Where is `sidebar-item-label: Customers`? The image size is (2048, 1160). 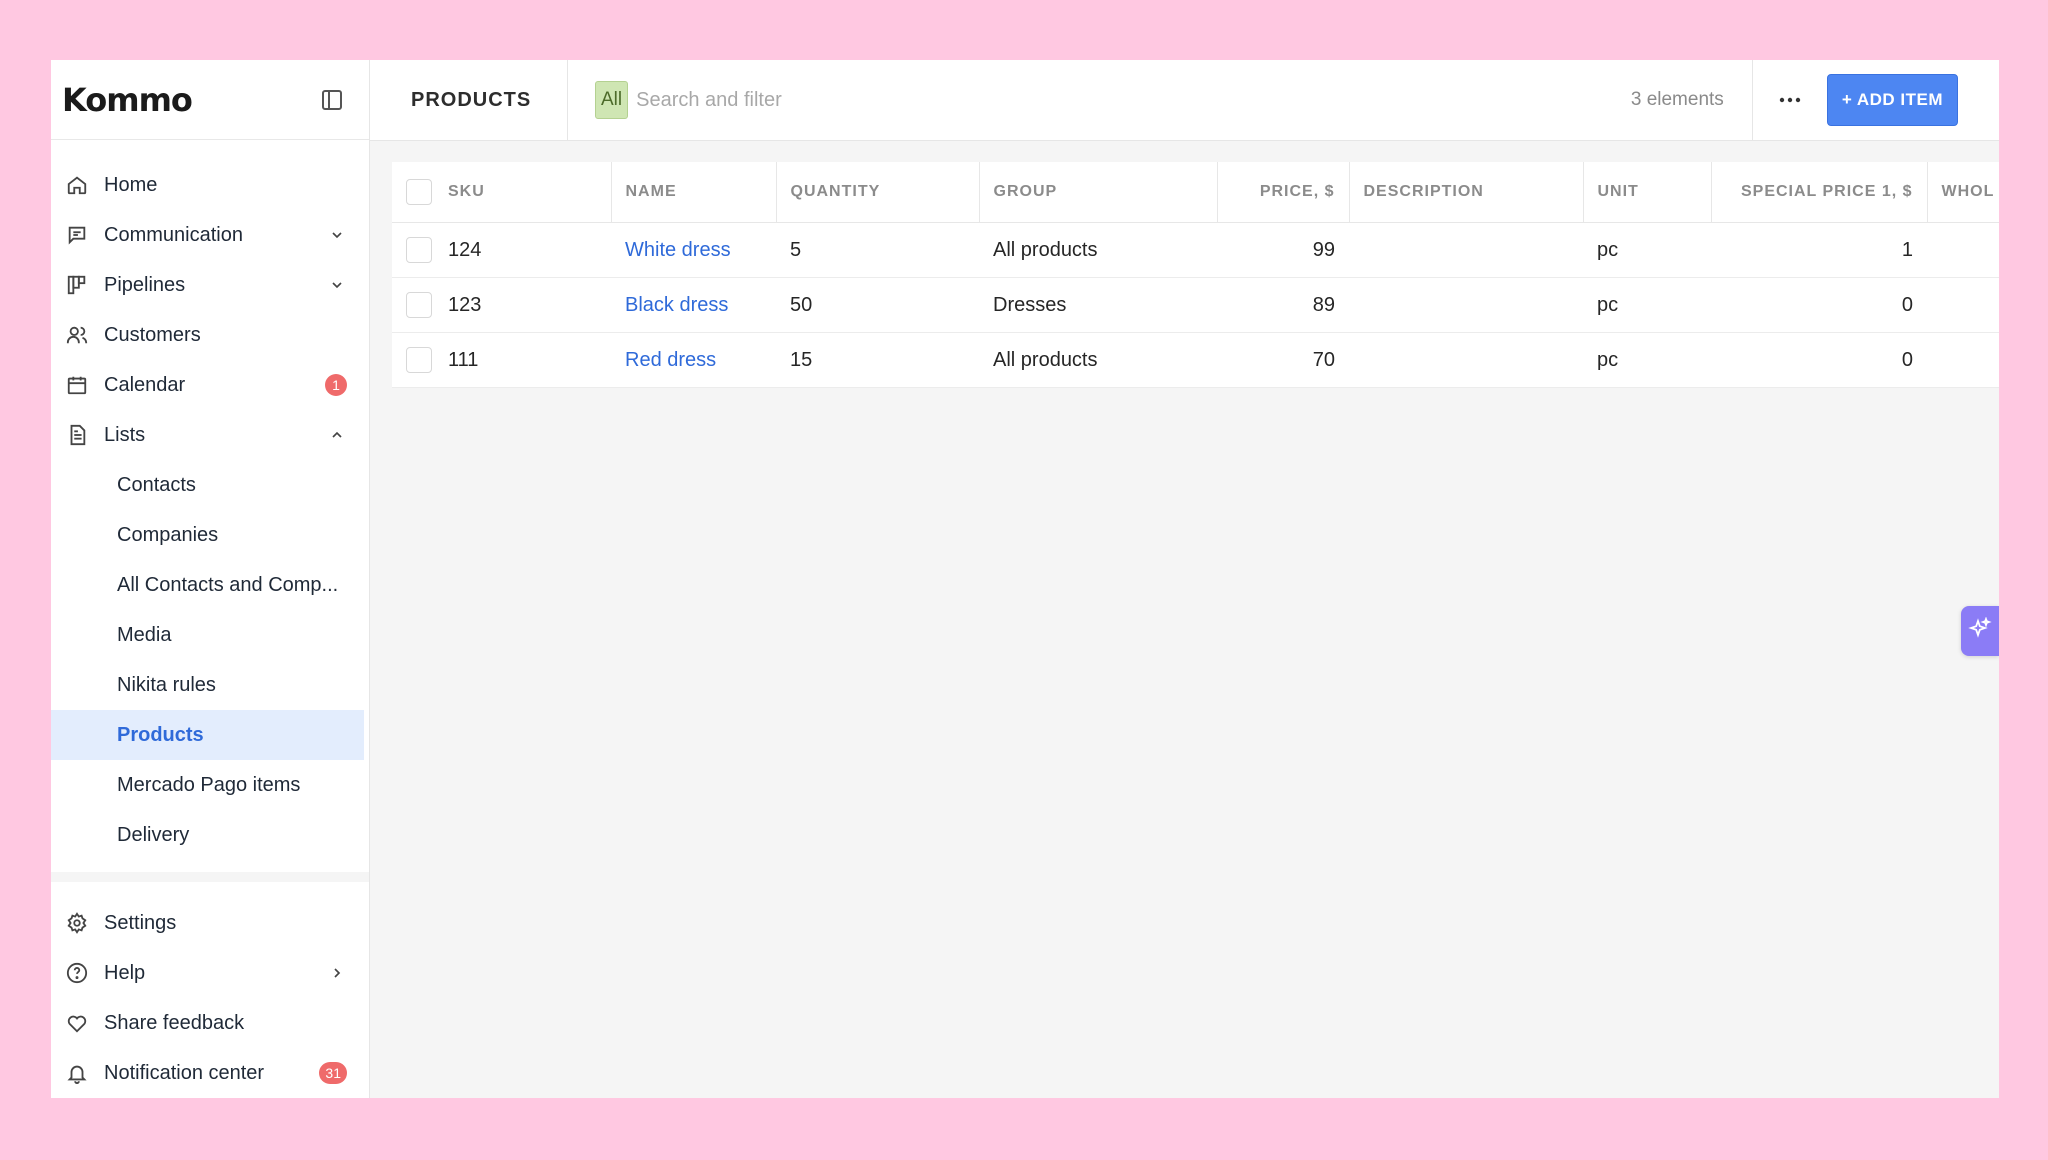 sidebar-item-label: Customers is located at coordinates (152, 334).